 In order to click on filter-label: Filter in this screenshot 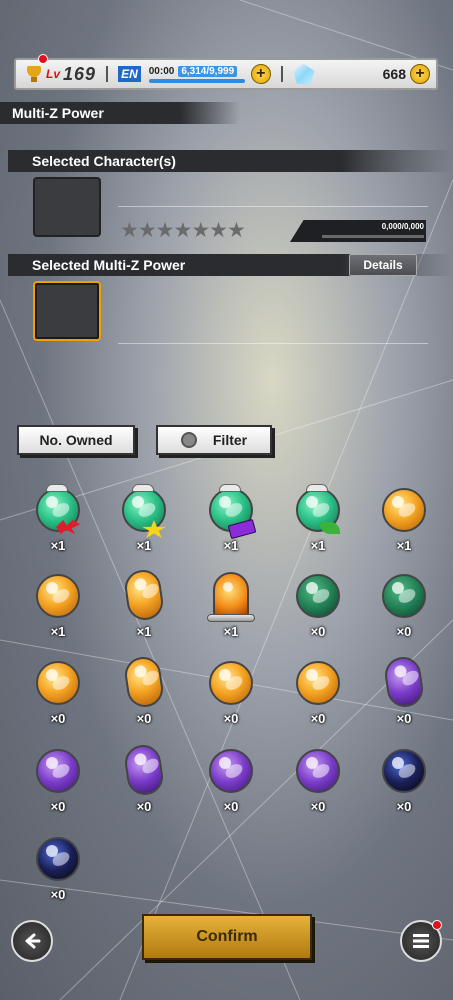, I will do `click(230, 440)`.